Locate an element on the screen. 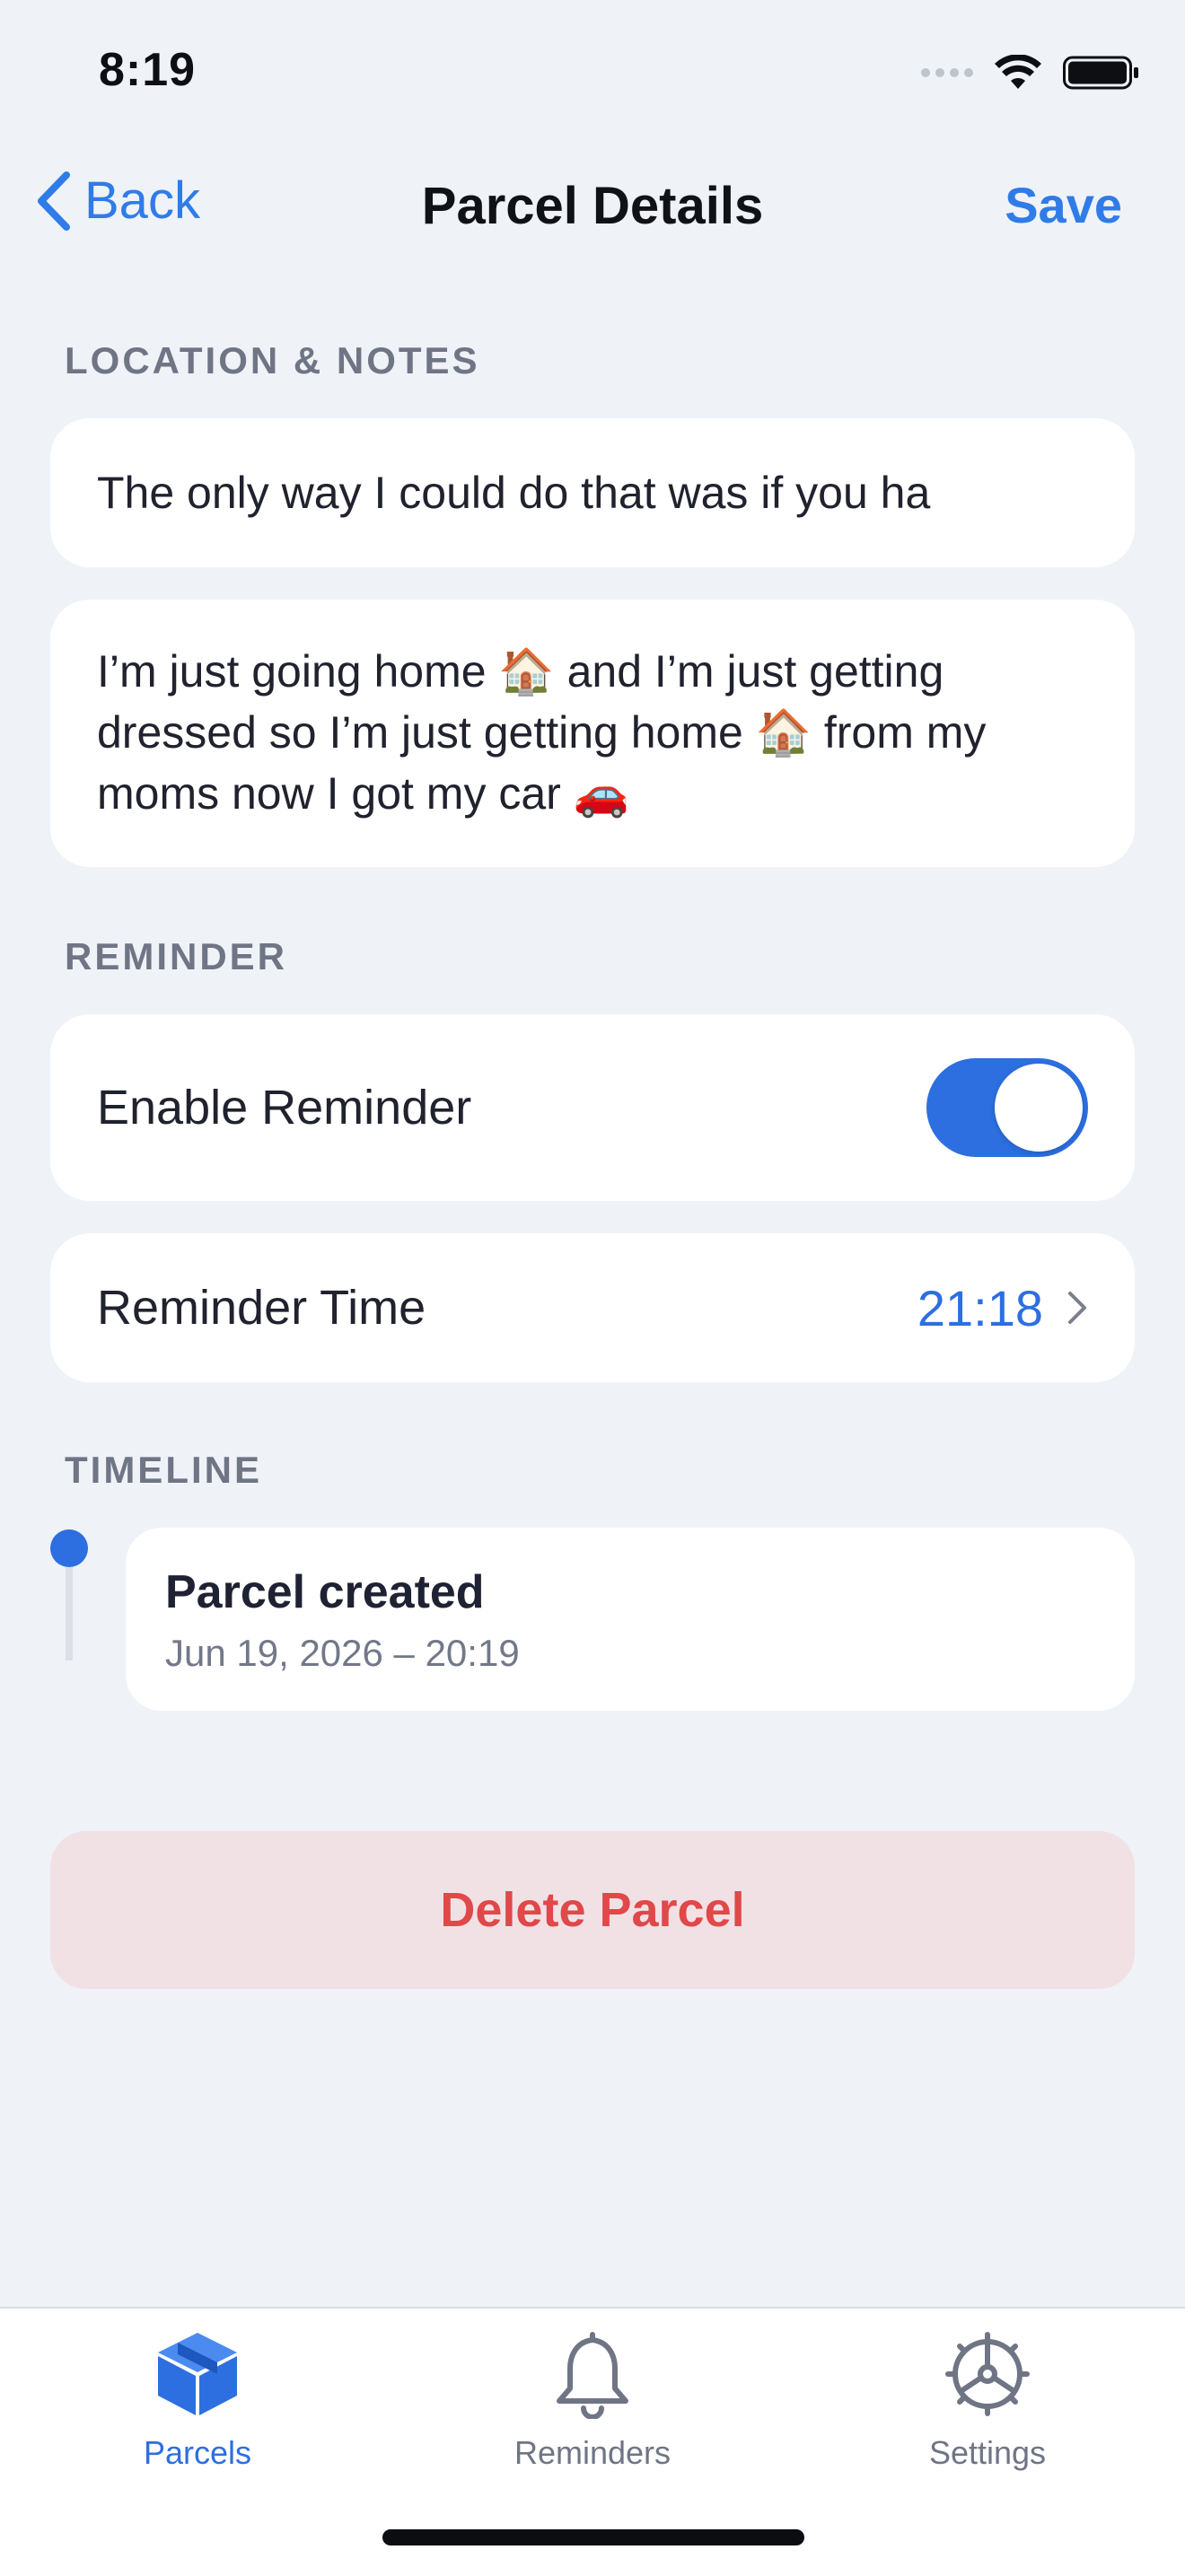 The height and width of the screenshot is (2576, 1185). delete-parcel-button: Delete Parcel is located at coordinates (592, 1910).